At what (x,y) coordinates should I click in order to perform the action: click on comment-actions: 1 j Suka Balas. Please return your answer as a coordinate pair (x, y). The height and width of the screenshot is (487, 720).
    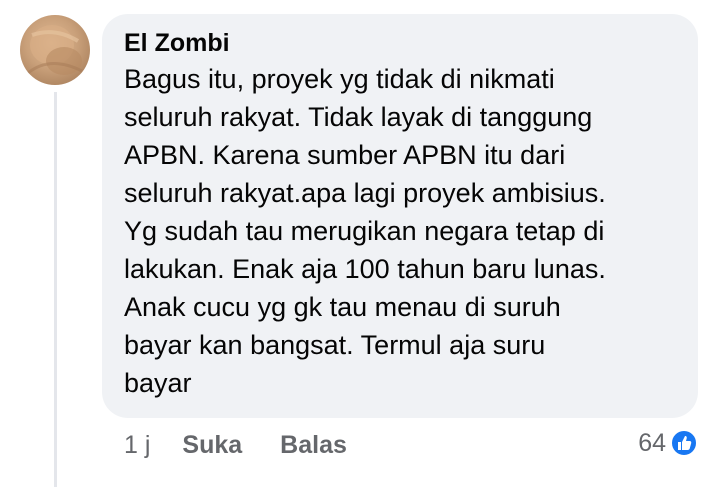
    Looking at the image, I should click on (254, 445).